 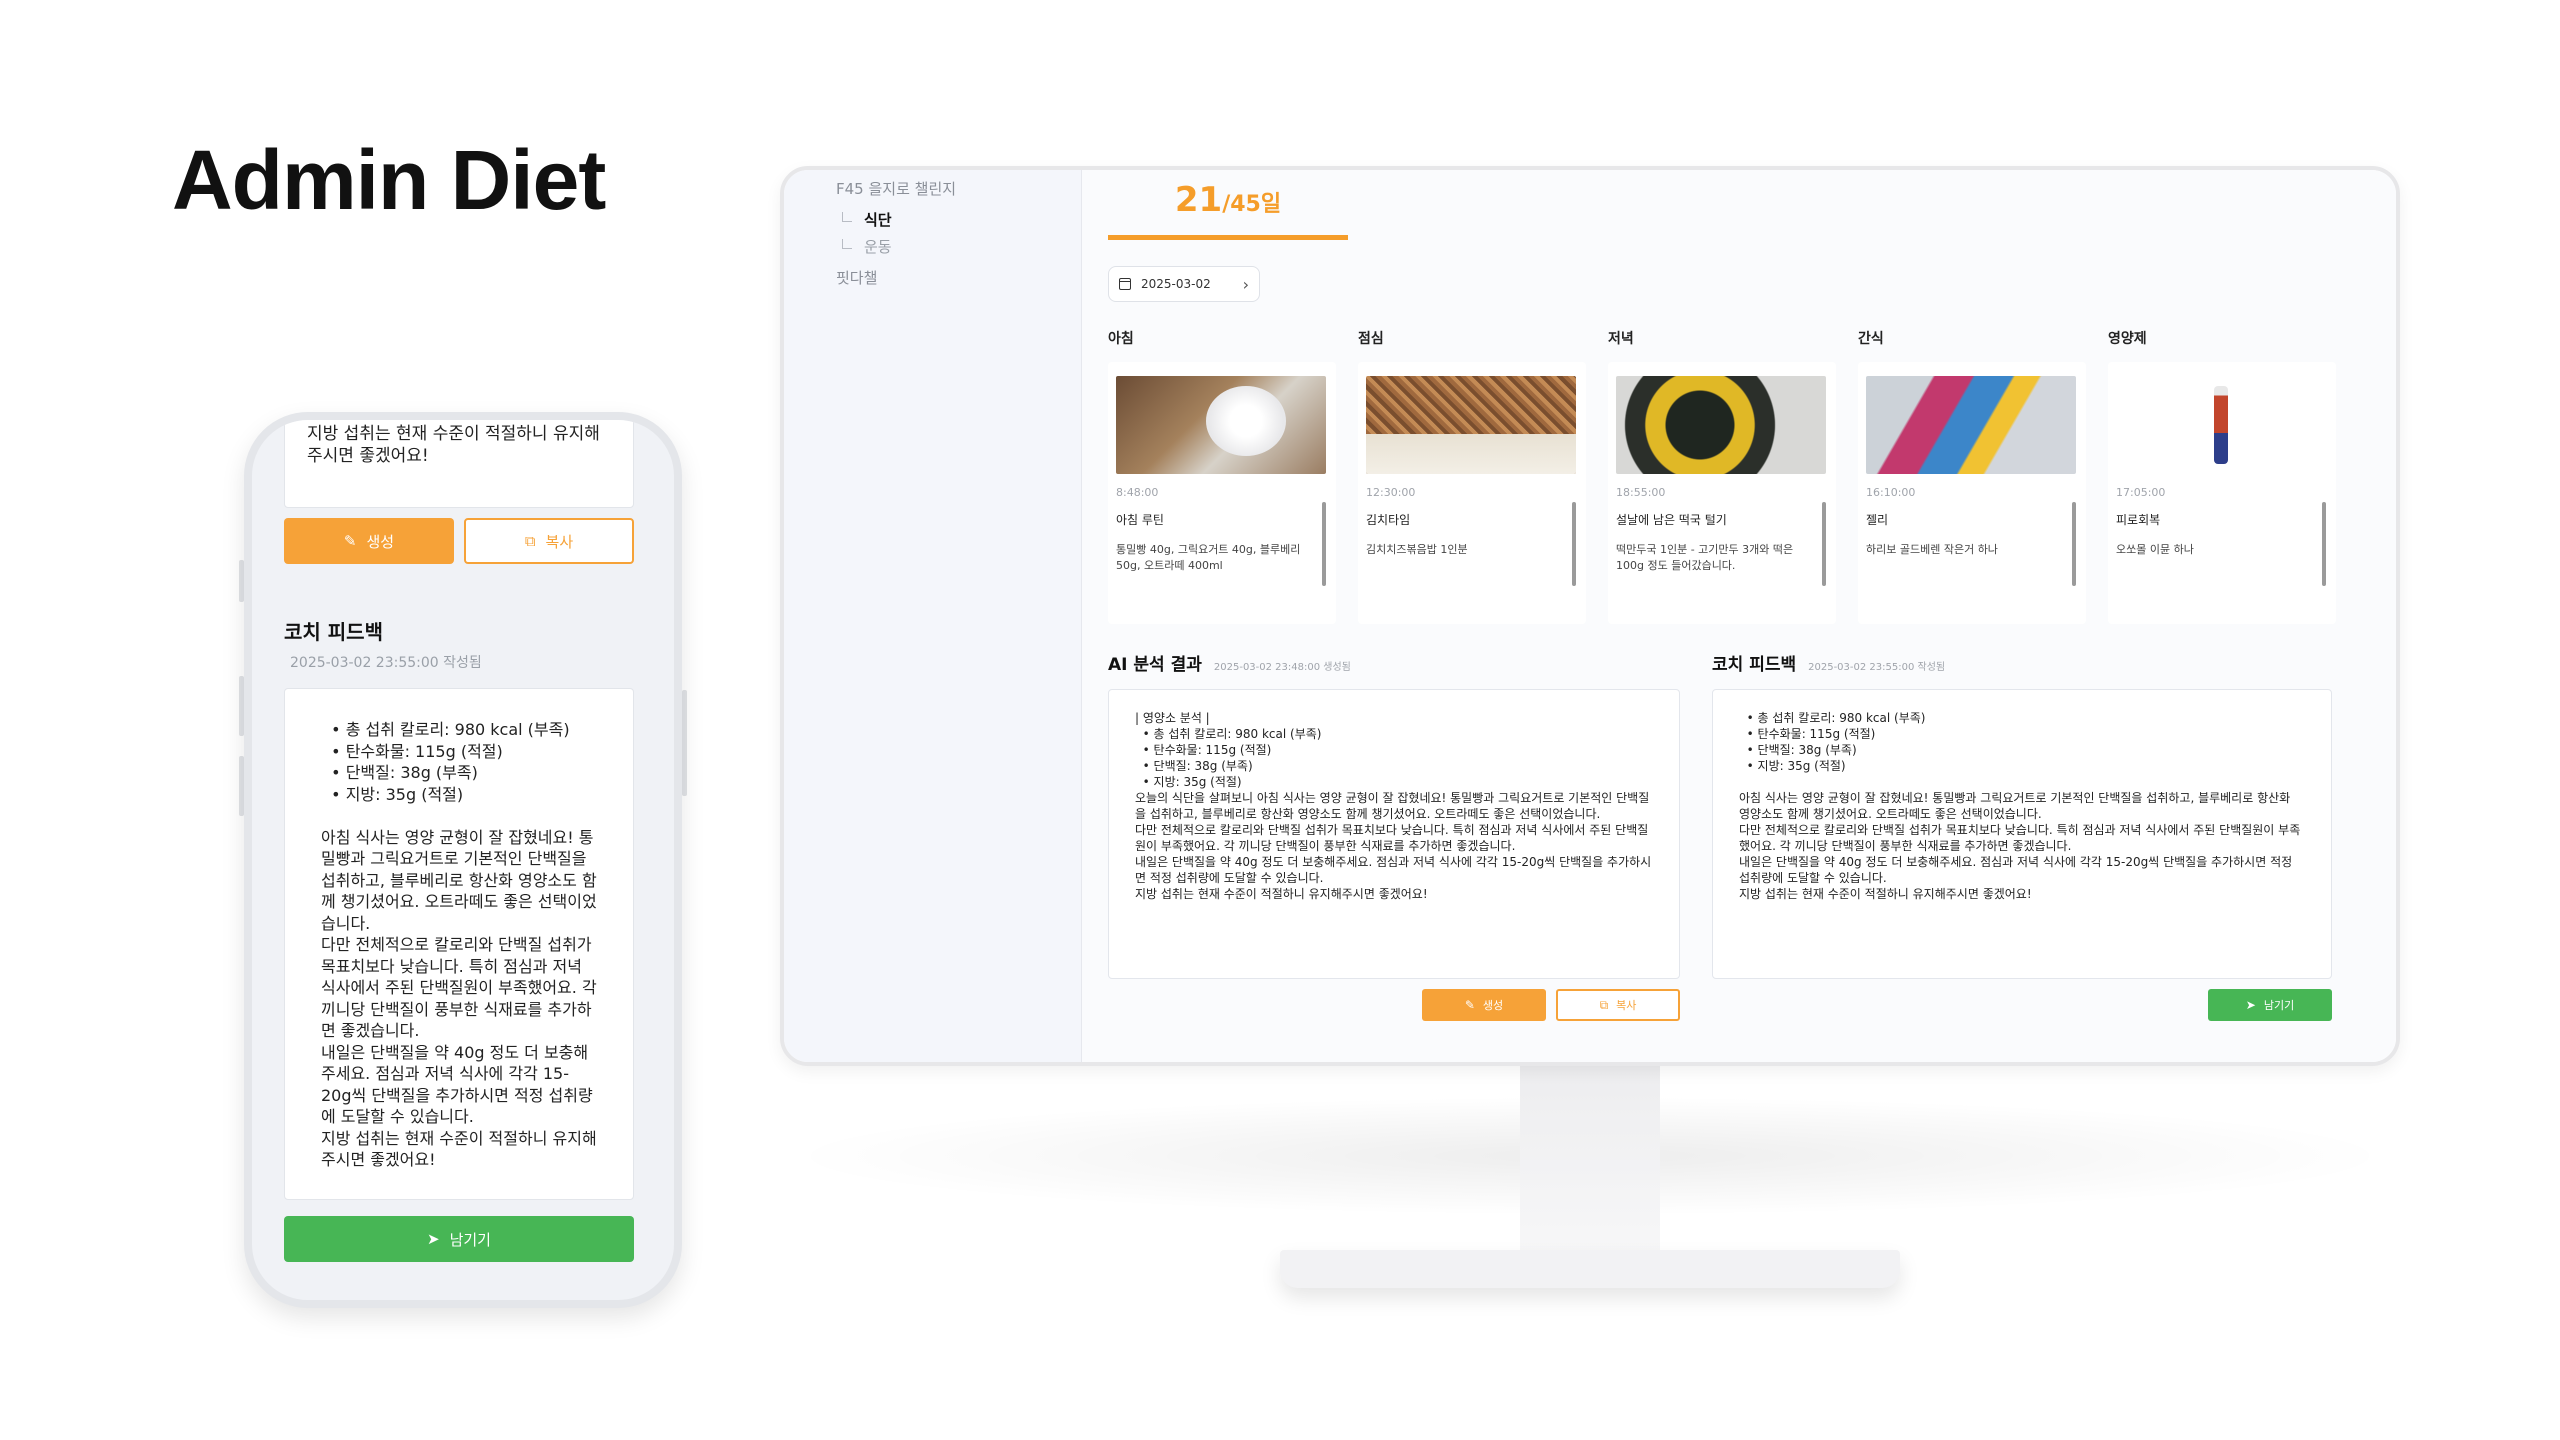 What do you see at coordinates (1671, 520) in the screenshot?
I see `meal-name: 설날에 남은 떡국 털기` at bounding box center [1671, 520].